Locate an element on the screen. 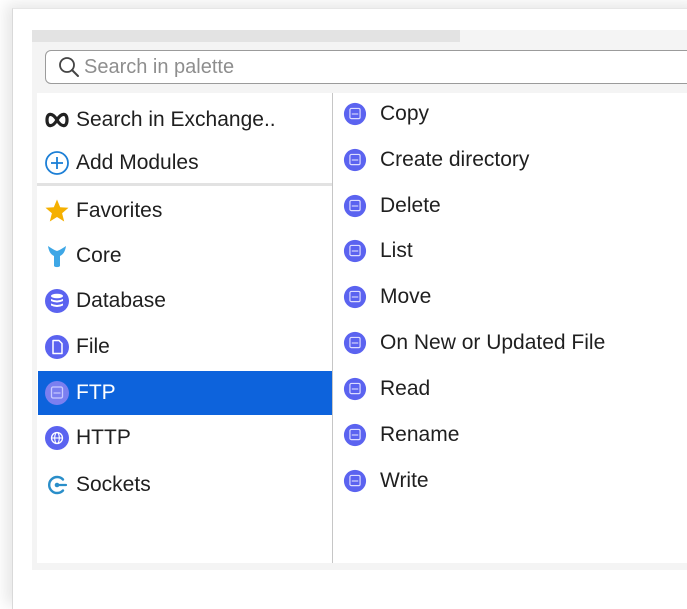 The image size is (687, 609). search-in-exchange-button: Search in Exchange.. is located at coordinates (184, 120).